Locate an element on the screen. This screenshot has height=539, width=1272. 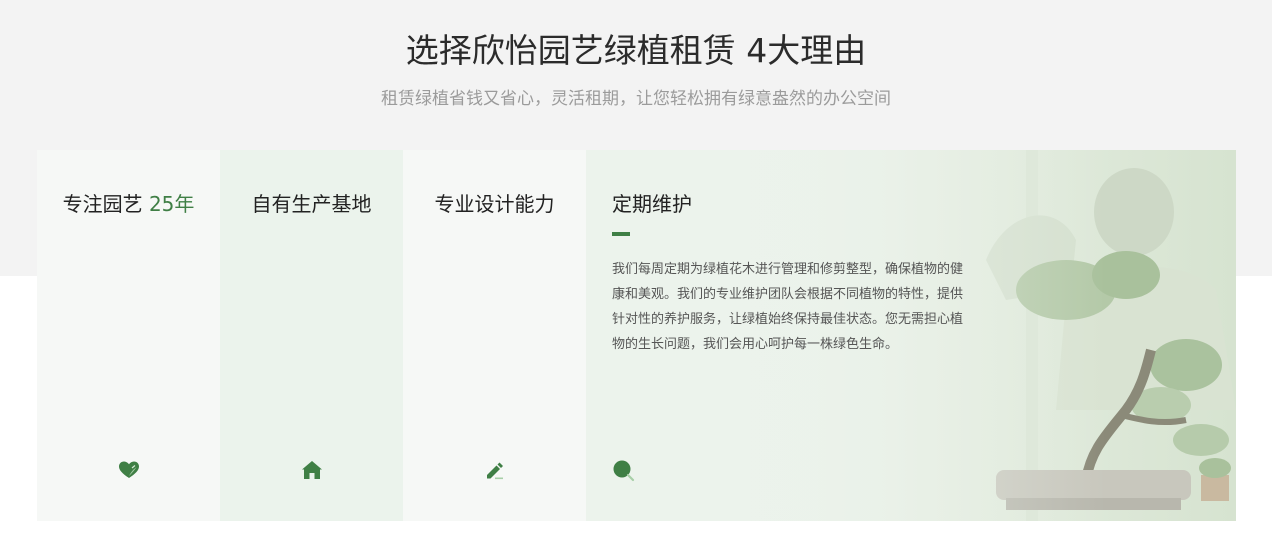
reason-card-title: 专注园艺 25年 is located at coordinates (128, 204).